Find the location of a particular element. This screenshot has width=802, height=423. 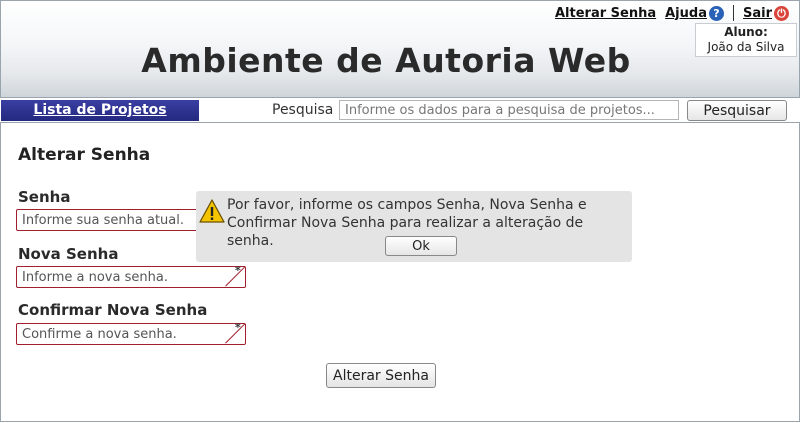

logout-link-label: Sair is located at coordinates (757, 13).